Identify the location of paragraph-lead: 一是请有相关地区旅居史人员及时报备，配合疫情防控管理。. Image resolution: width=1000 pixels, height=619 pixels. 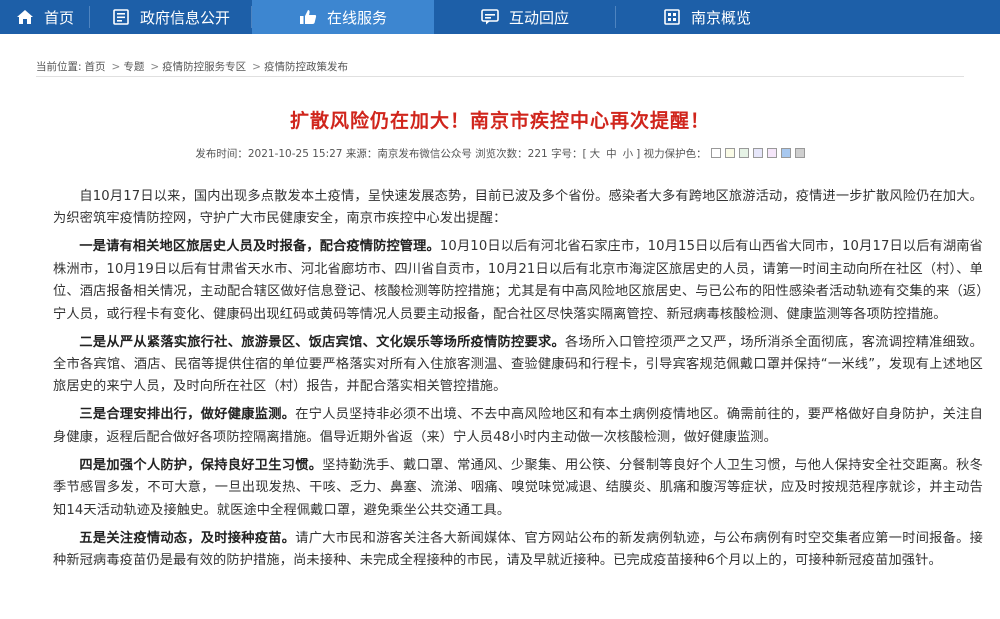
(259, 247).